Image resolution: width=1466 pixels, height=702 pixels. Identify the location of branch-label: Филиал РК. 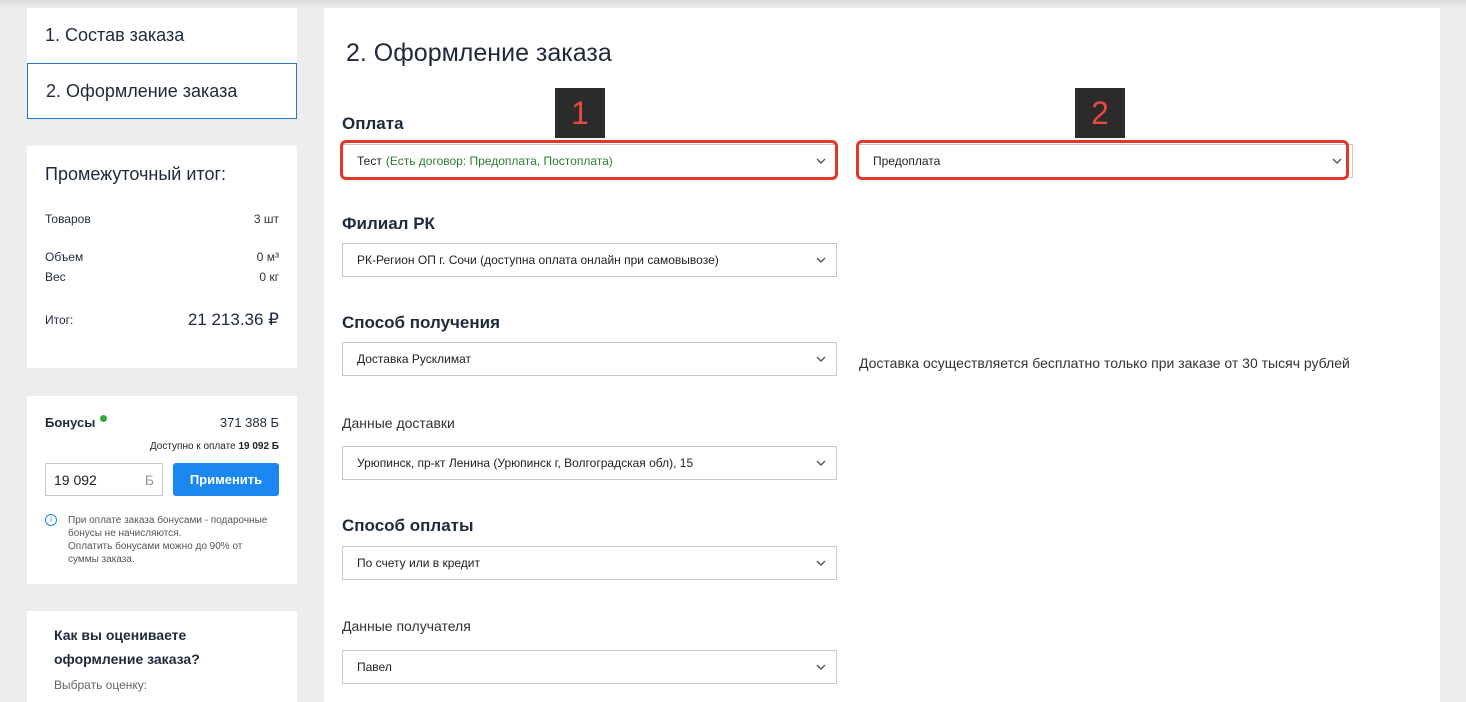
(388, 223).